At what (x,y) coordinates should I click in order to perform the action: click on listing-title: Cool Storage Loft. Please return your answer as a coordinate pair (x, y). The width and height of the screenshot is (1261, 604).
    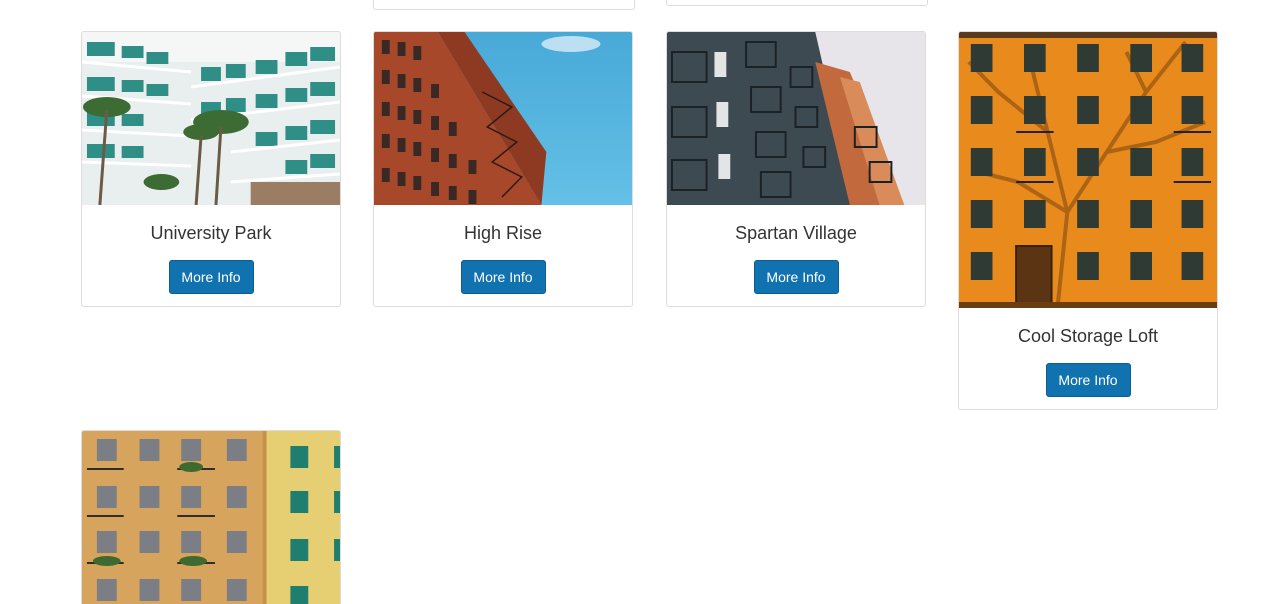
    Looking at the image, I should click on (1088, 336).